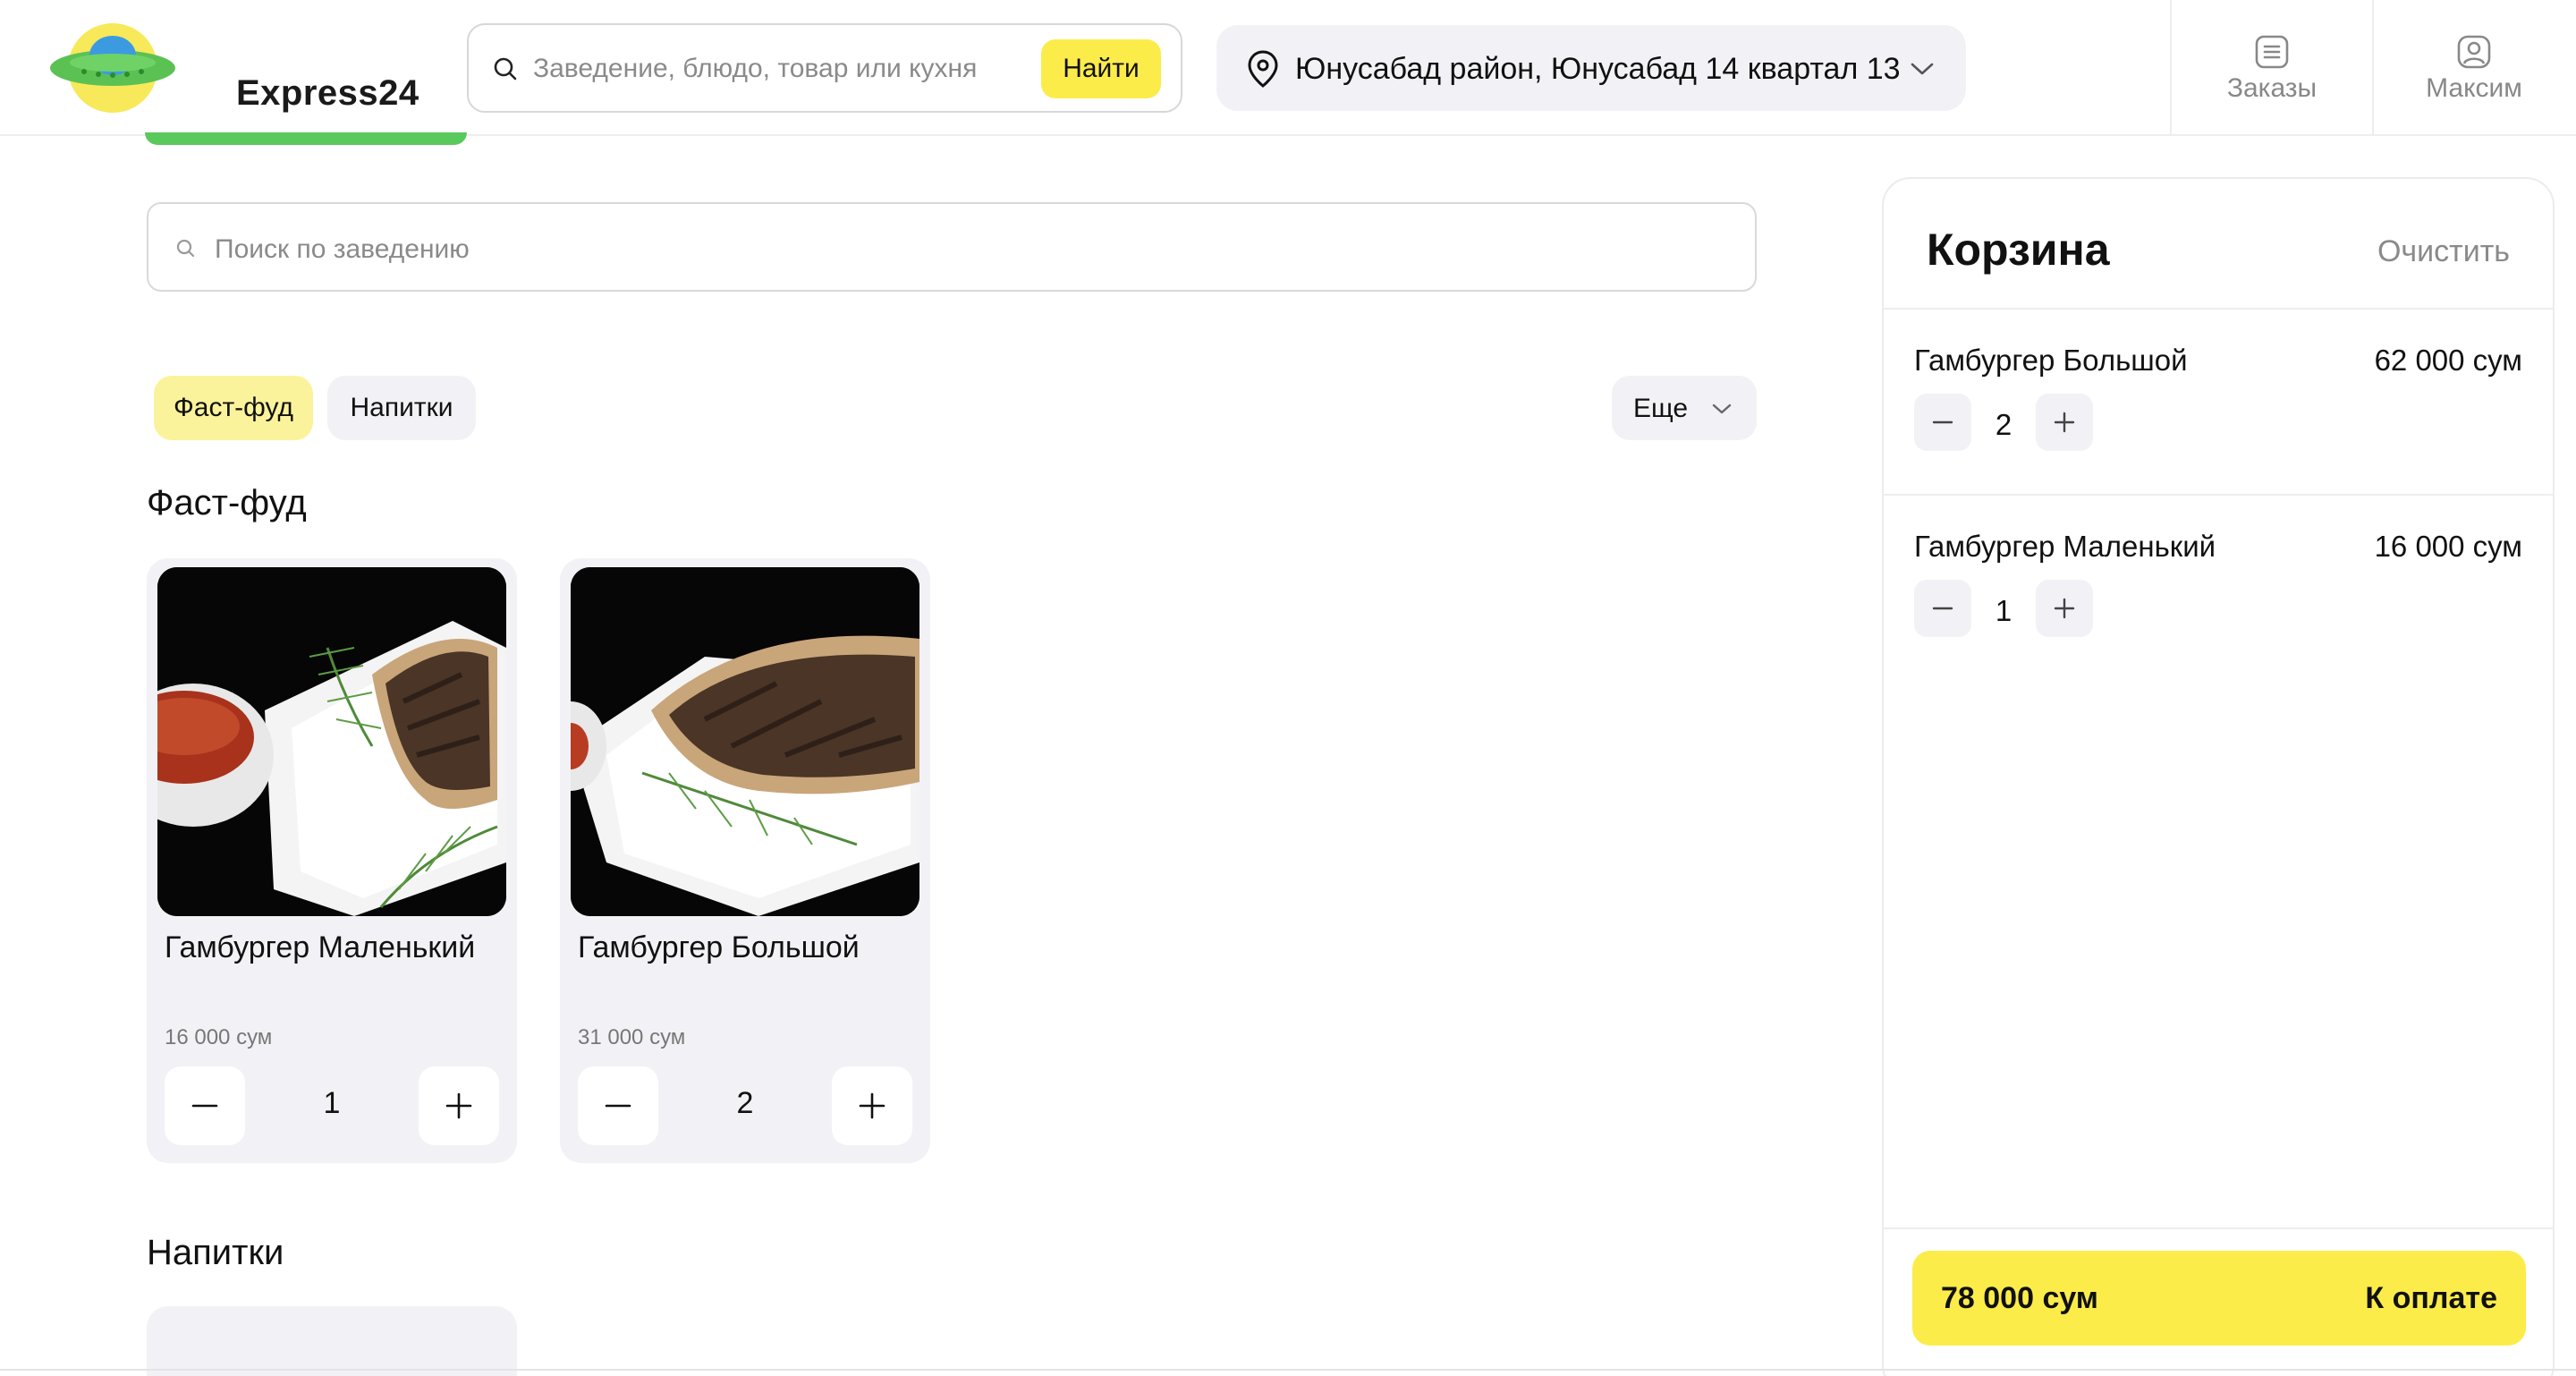 The height and width of the screenshot is (1376, 2576). Describe the element at coordinates (306, 138) in the screenshot. I see `green-action-bar` at that location.